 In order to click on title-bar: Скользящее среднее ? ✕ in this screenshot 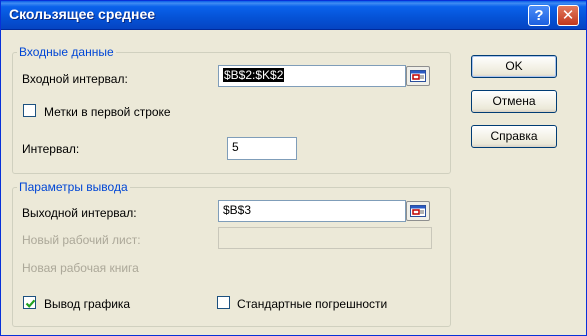, I will do `click(293, 15)`.